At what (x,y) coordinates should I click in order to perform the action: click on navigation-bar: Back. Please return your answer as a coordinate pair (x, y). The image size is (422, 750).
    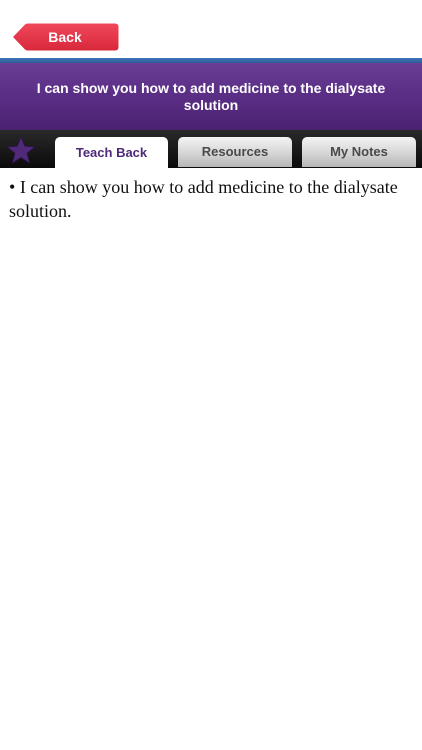
    Looking at the image, I should click on (211, 29).